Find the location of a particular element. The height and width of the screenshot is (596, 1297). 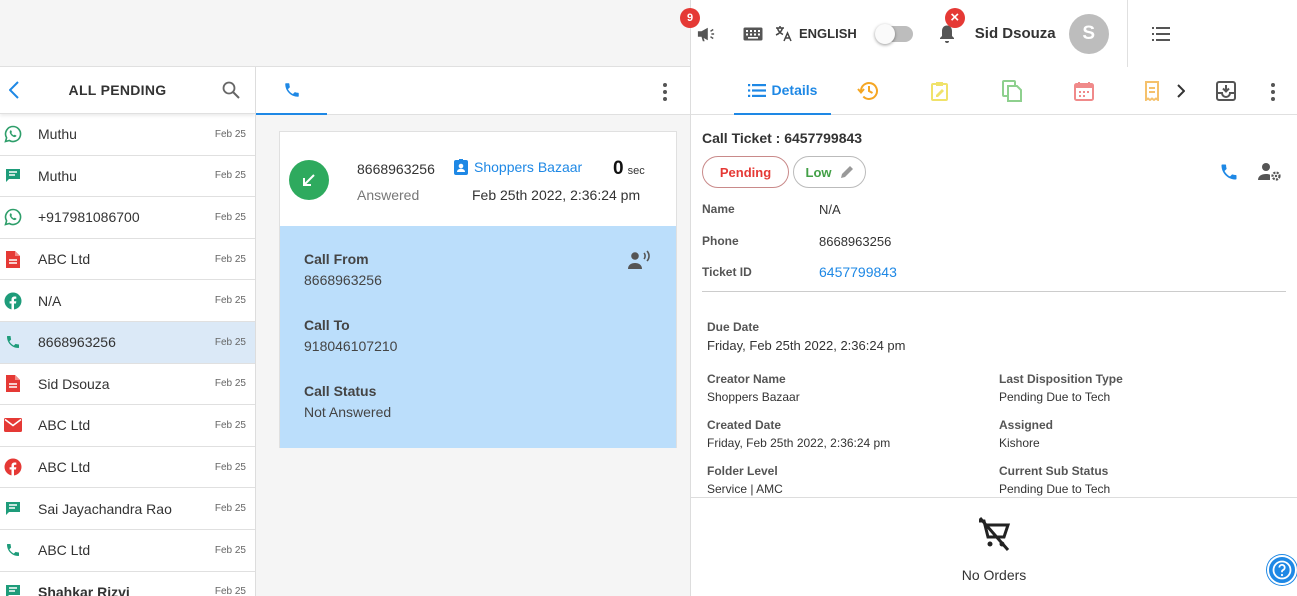

tabs-scroll-right is located at coordinates (1181, 91).